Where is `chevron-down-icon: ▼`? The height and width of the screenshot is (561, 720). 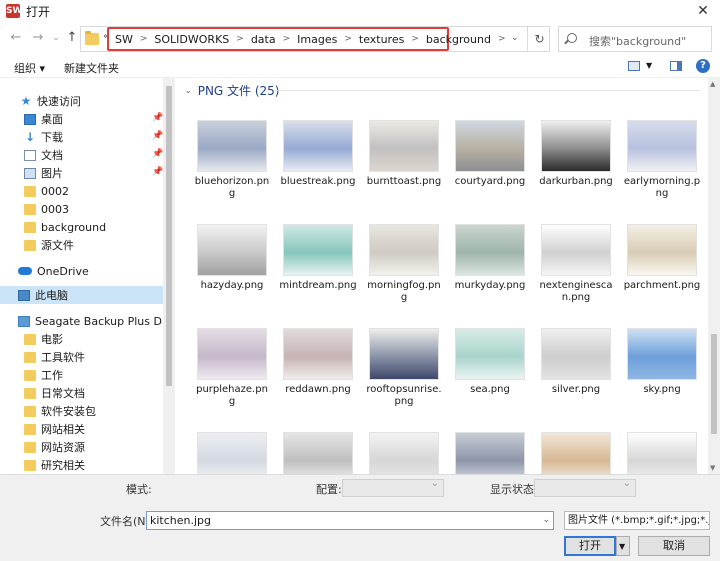 chevron-down-icon: ▼ is located at coordinates (649, 65).